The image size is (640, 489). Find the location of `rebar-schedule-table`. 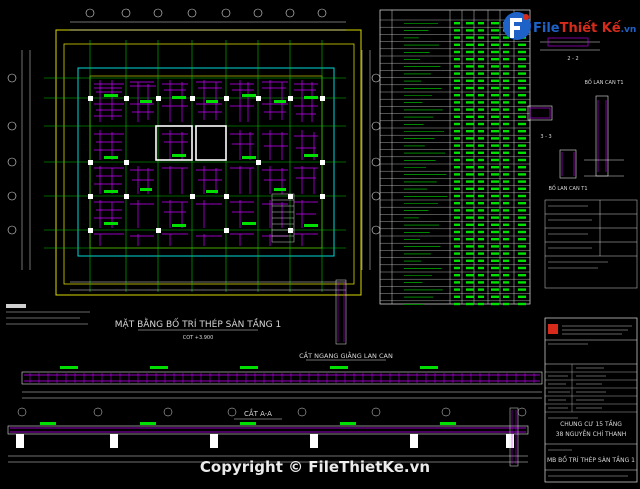

rebar-schedule-table is located at coordinates (455, 157).